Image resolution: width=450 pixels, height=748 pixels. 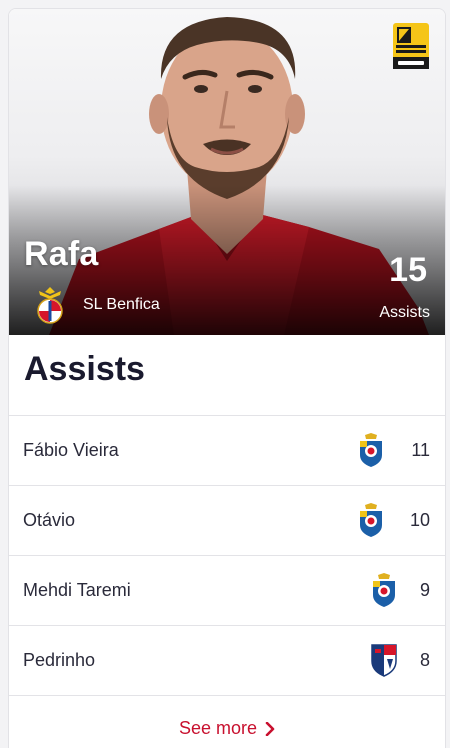 I want to click on player-name: Otávio, so click(x=49, y=520).